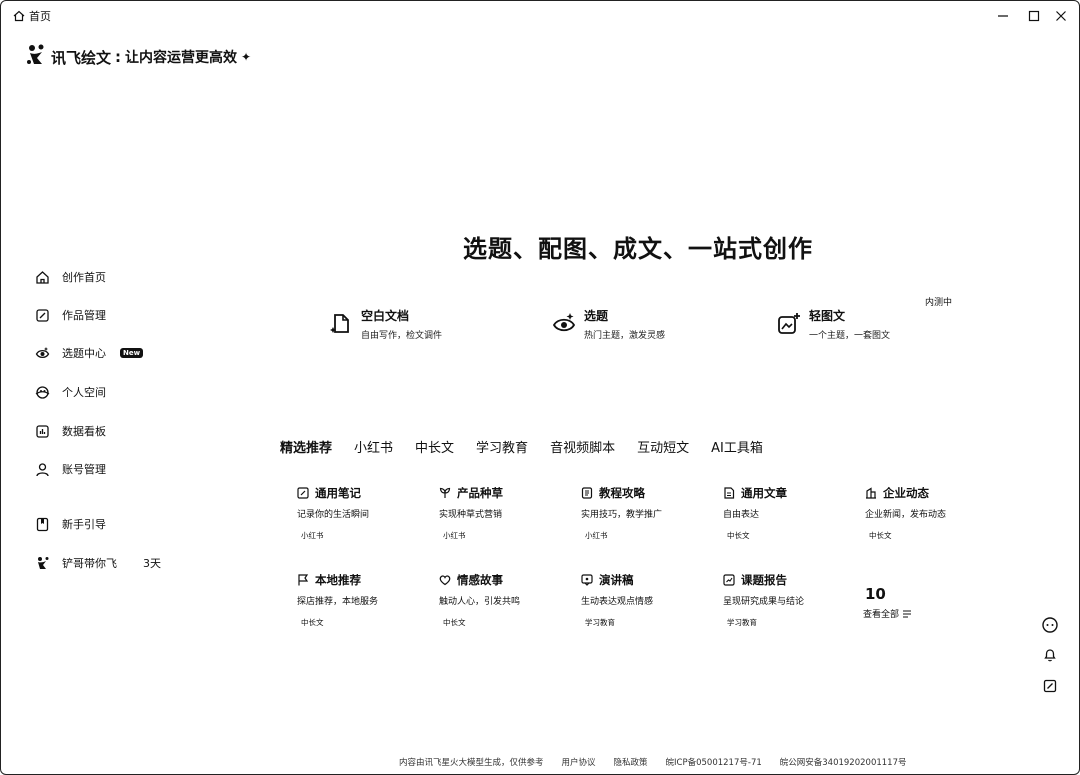 The width and height of the screenshot is (1080, 775). I want to click on sidebar-item-accounts: 账号管理, so click(105, 469).